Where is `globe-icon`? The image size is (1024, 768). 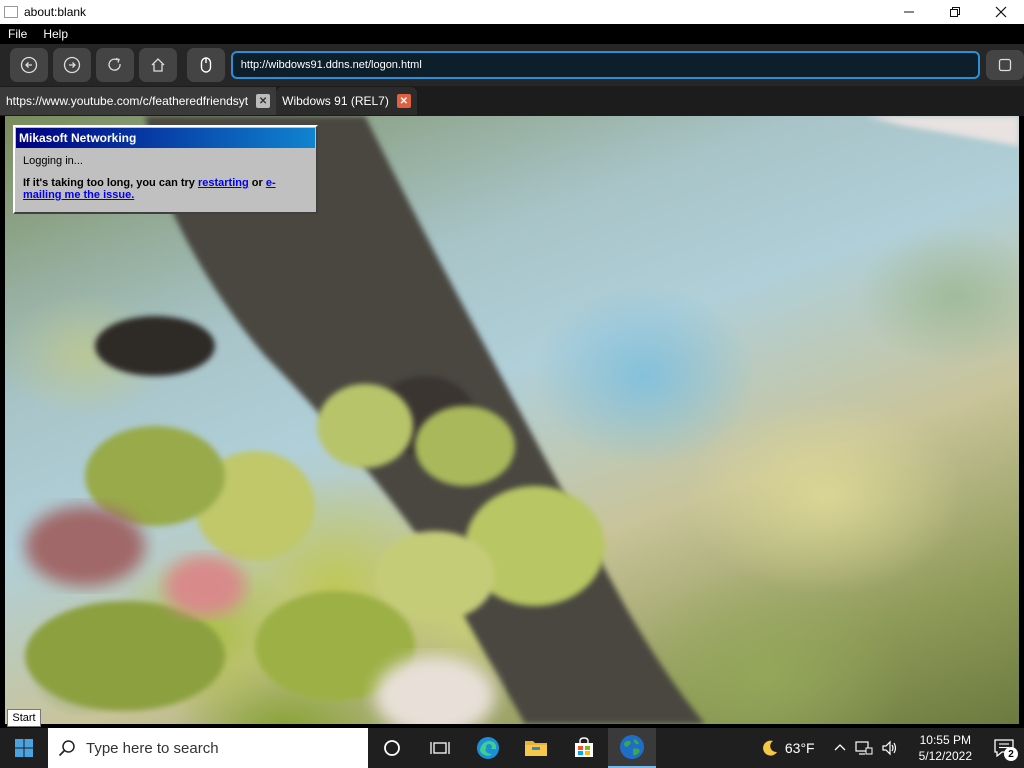 globe-icon is located at coordinates (632, 747).